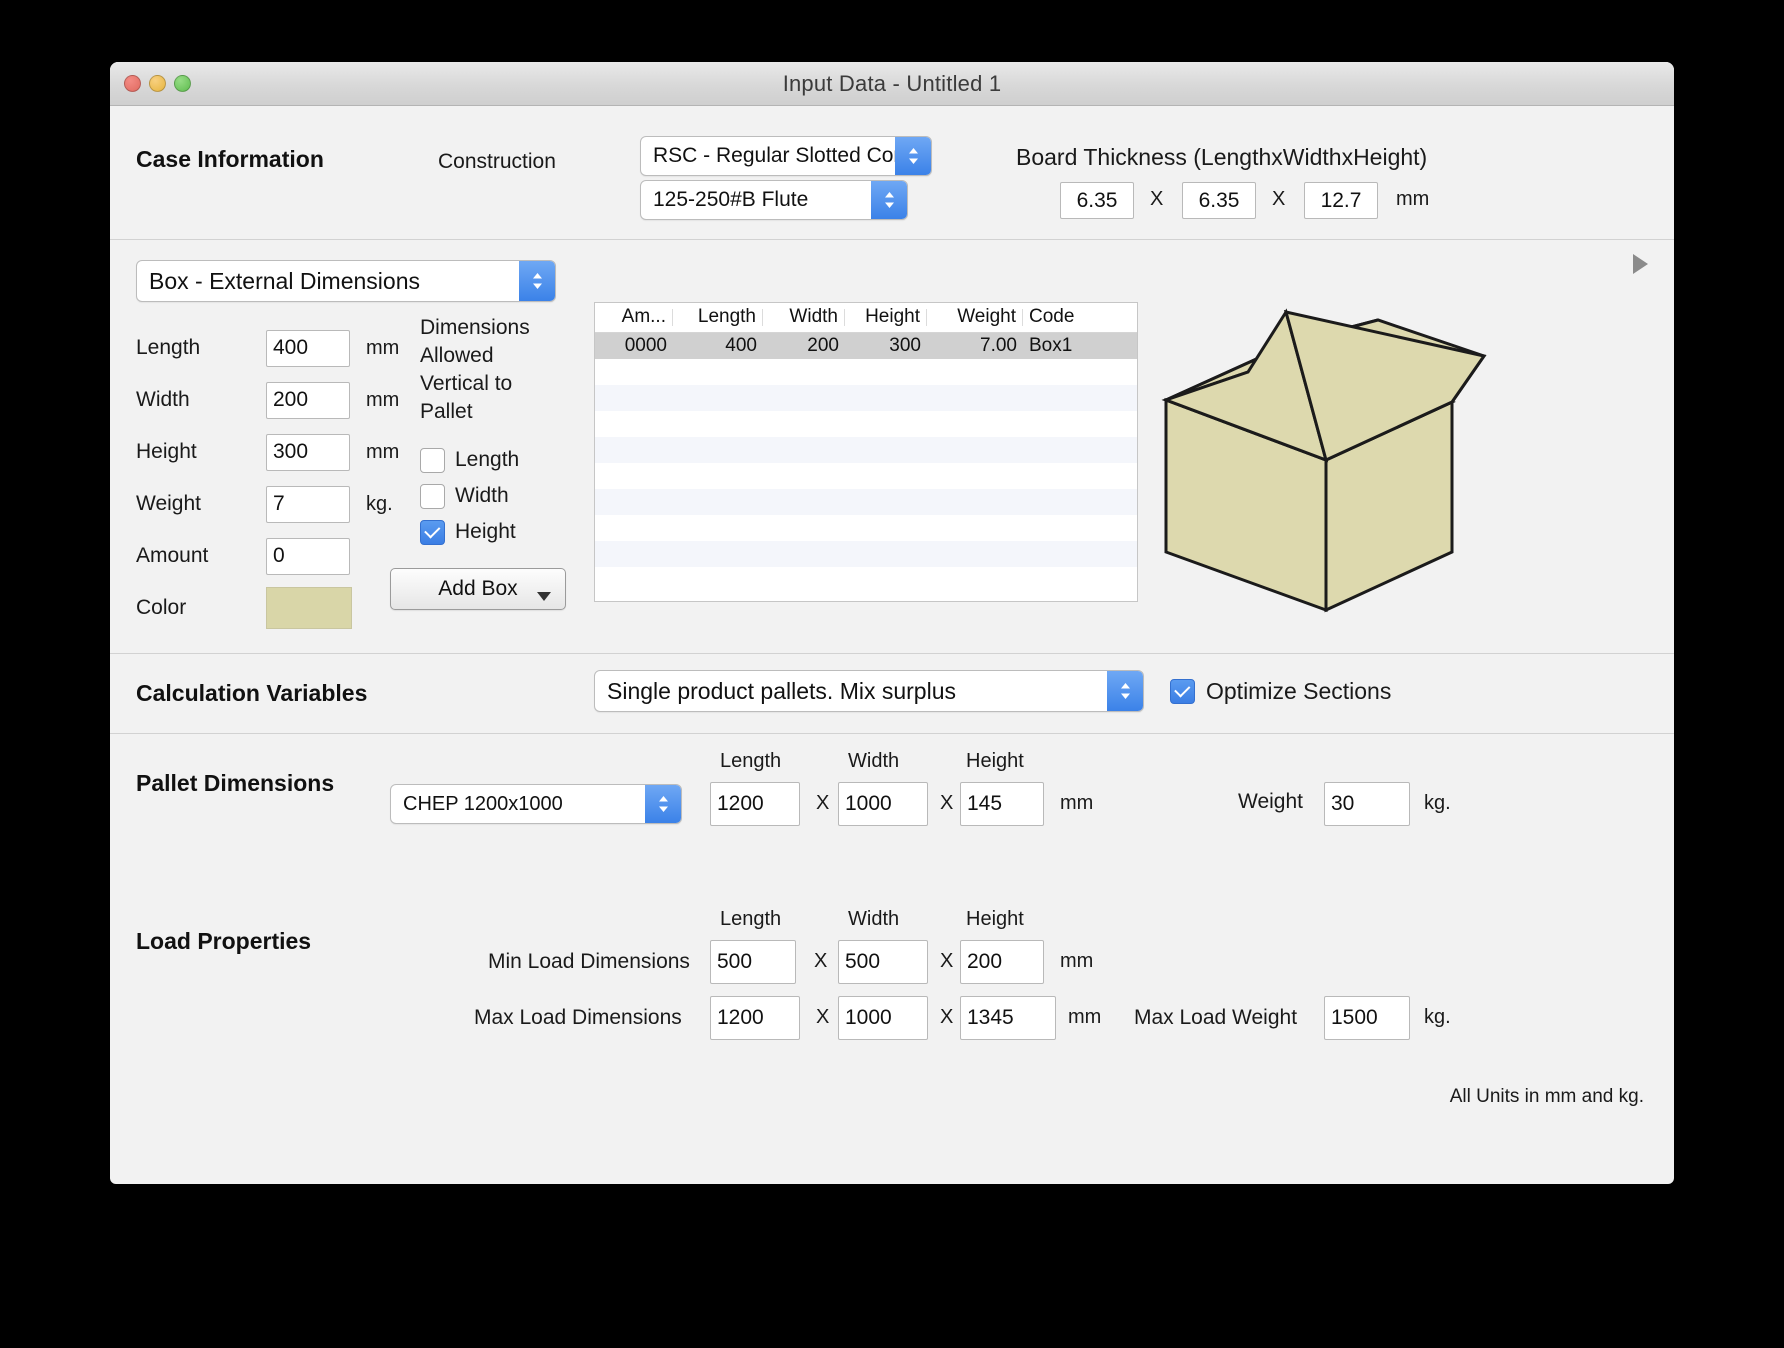 This screenshot has height=1348, width=1784. What do you see at coordinates (823, 345) in the screenshot?
I see `cell-width: 200` at bounding box center [823, 345].